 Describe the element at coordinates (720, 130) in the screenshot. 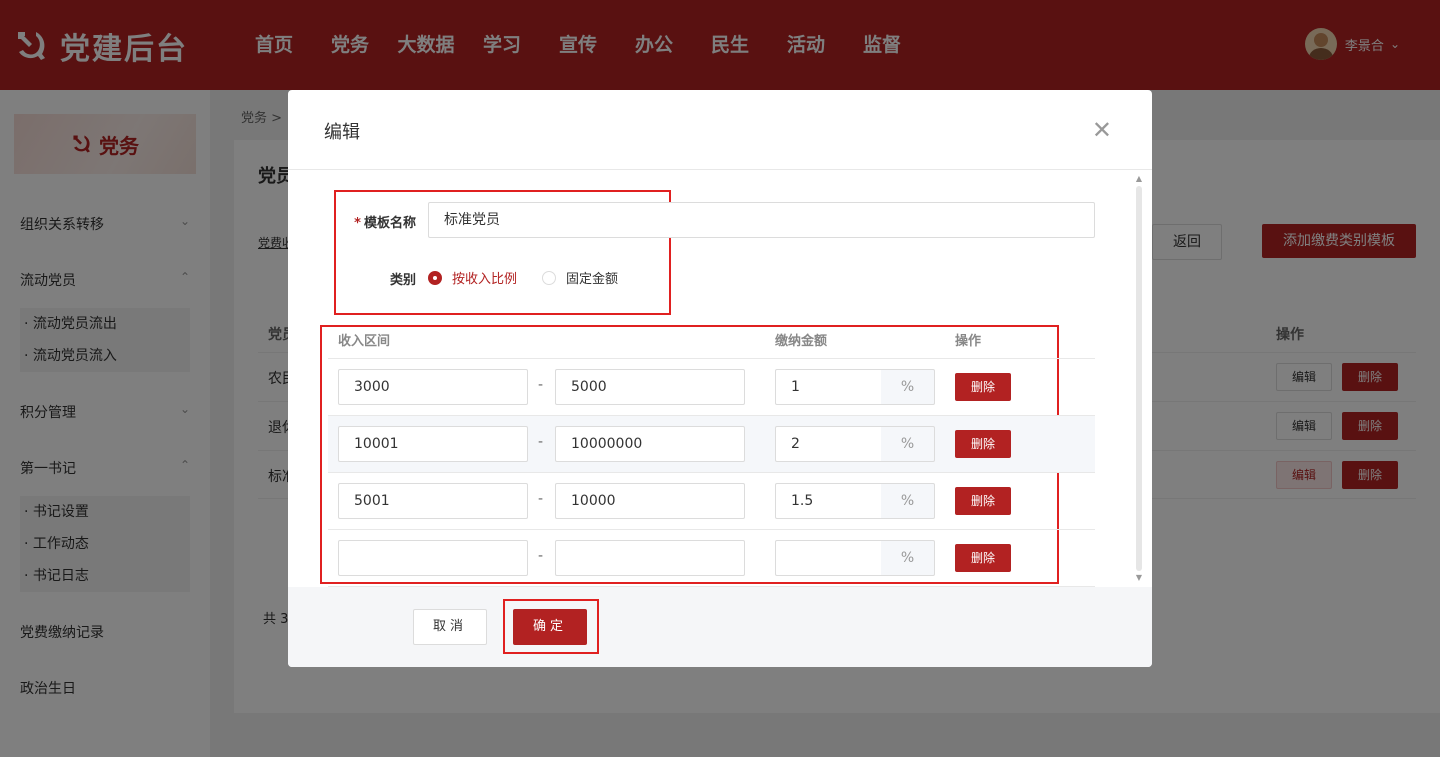

I see `modal-header: 编辑 ✕` at that location.